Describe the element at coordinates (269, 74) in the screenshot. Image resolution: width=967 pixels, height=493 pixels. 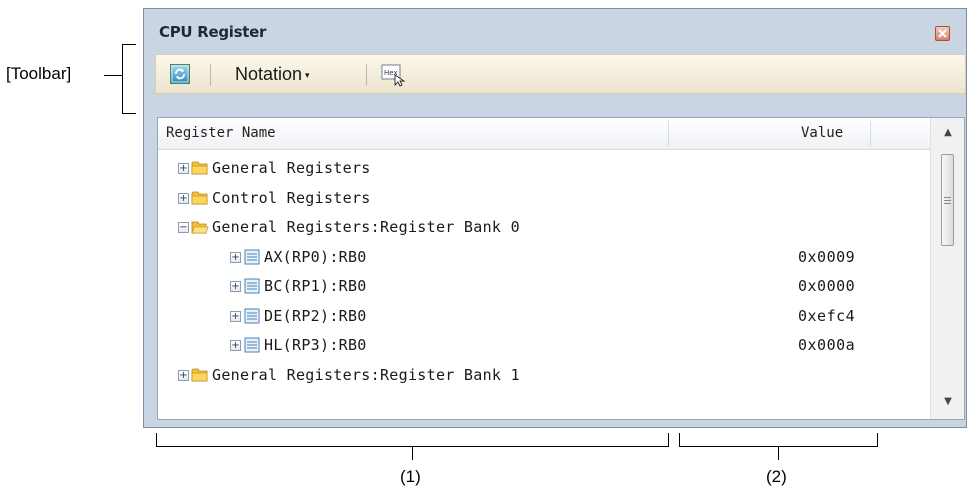
I see `notation-label: Notation` at that location.